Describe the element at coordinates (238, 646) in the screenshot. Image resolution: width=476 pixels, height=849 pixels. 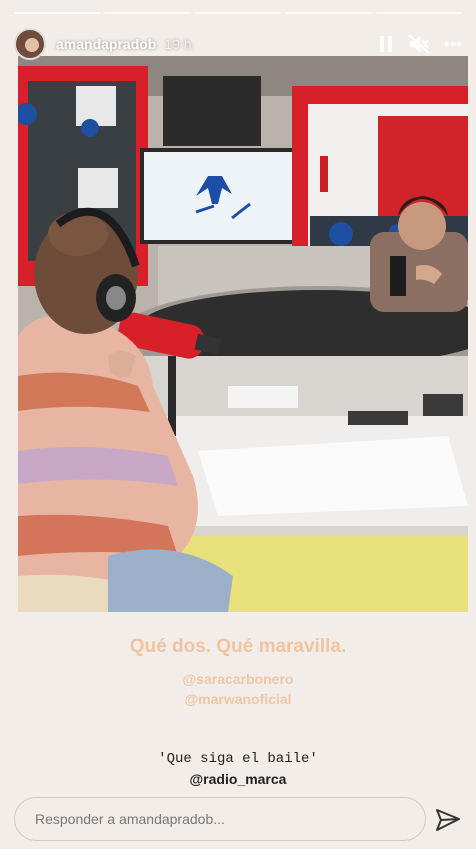
I see `caption-main: Qué dos. Qué maravilla.` at that location.